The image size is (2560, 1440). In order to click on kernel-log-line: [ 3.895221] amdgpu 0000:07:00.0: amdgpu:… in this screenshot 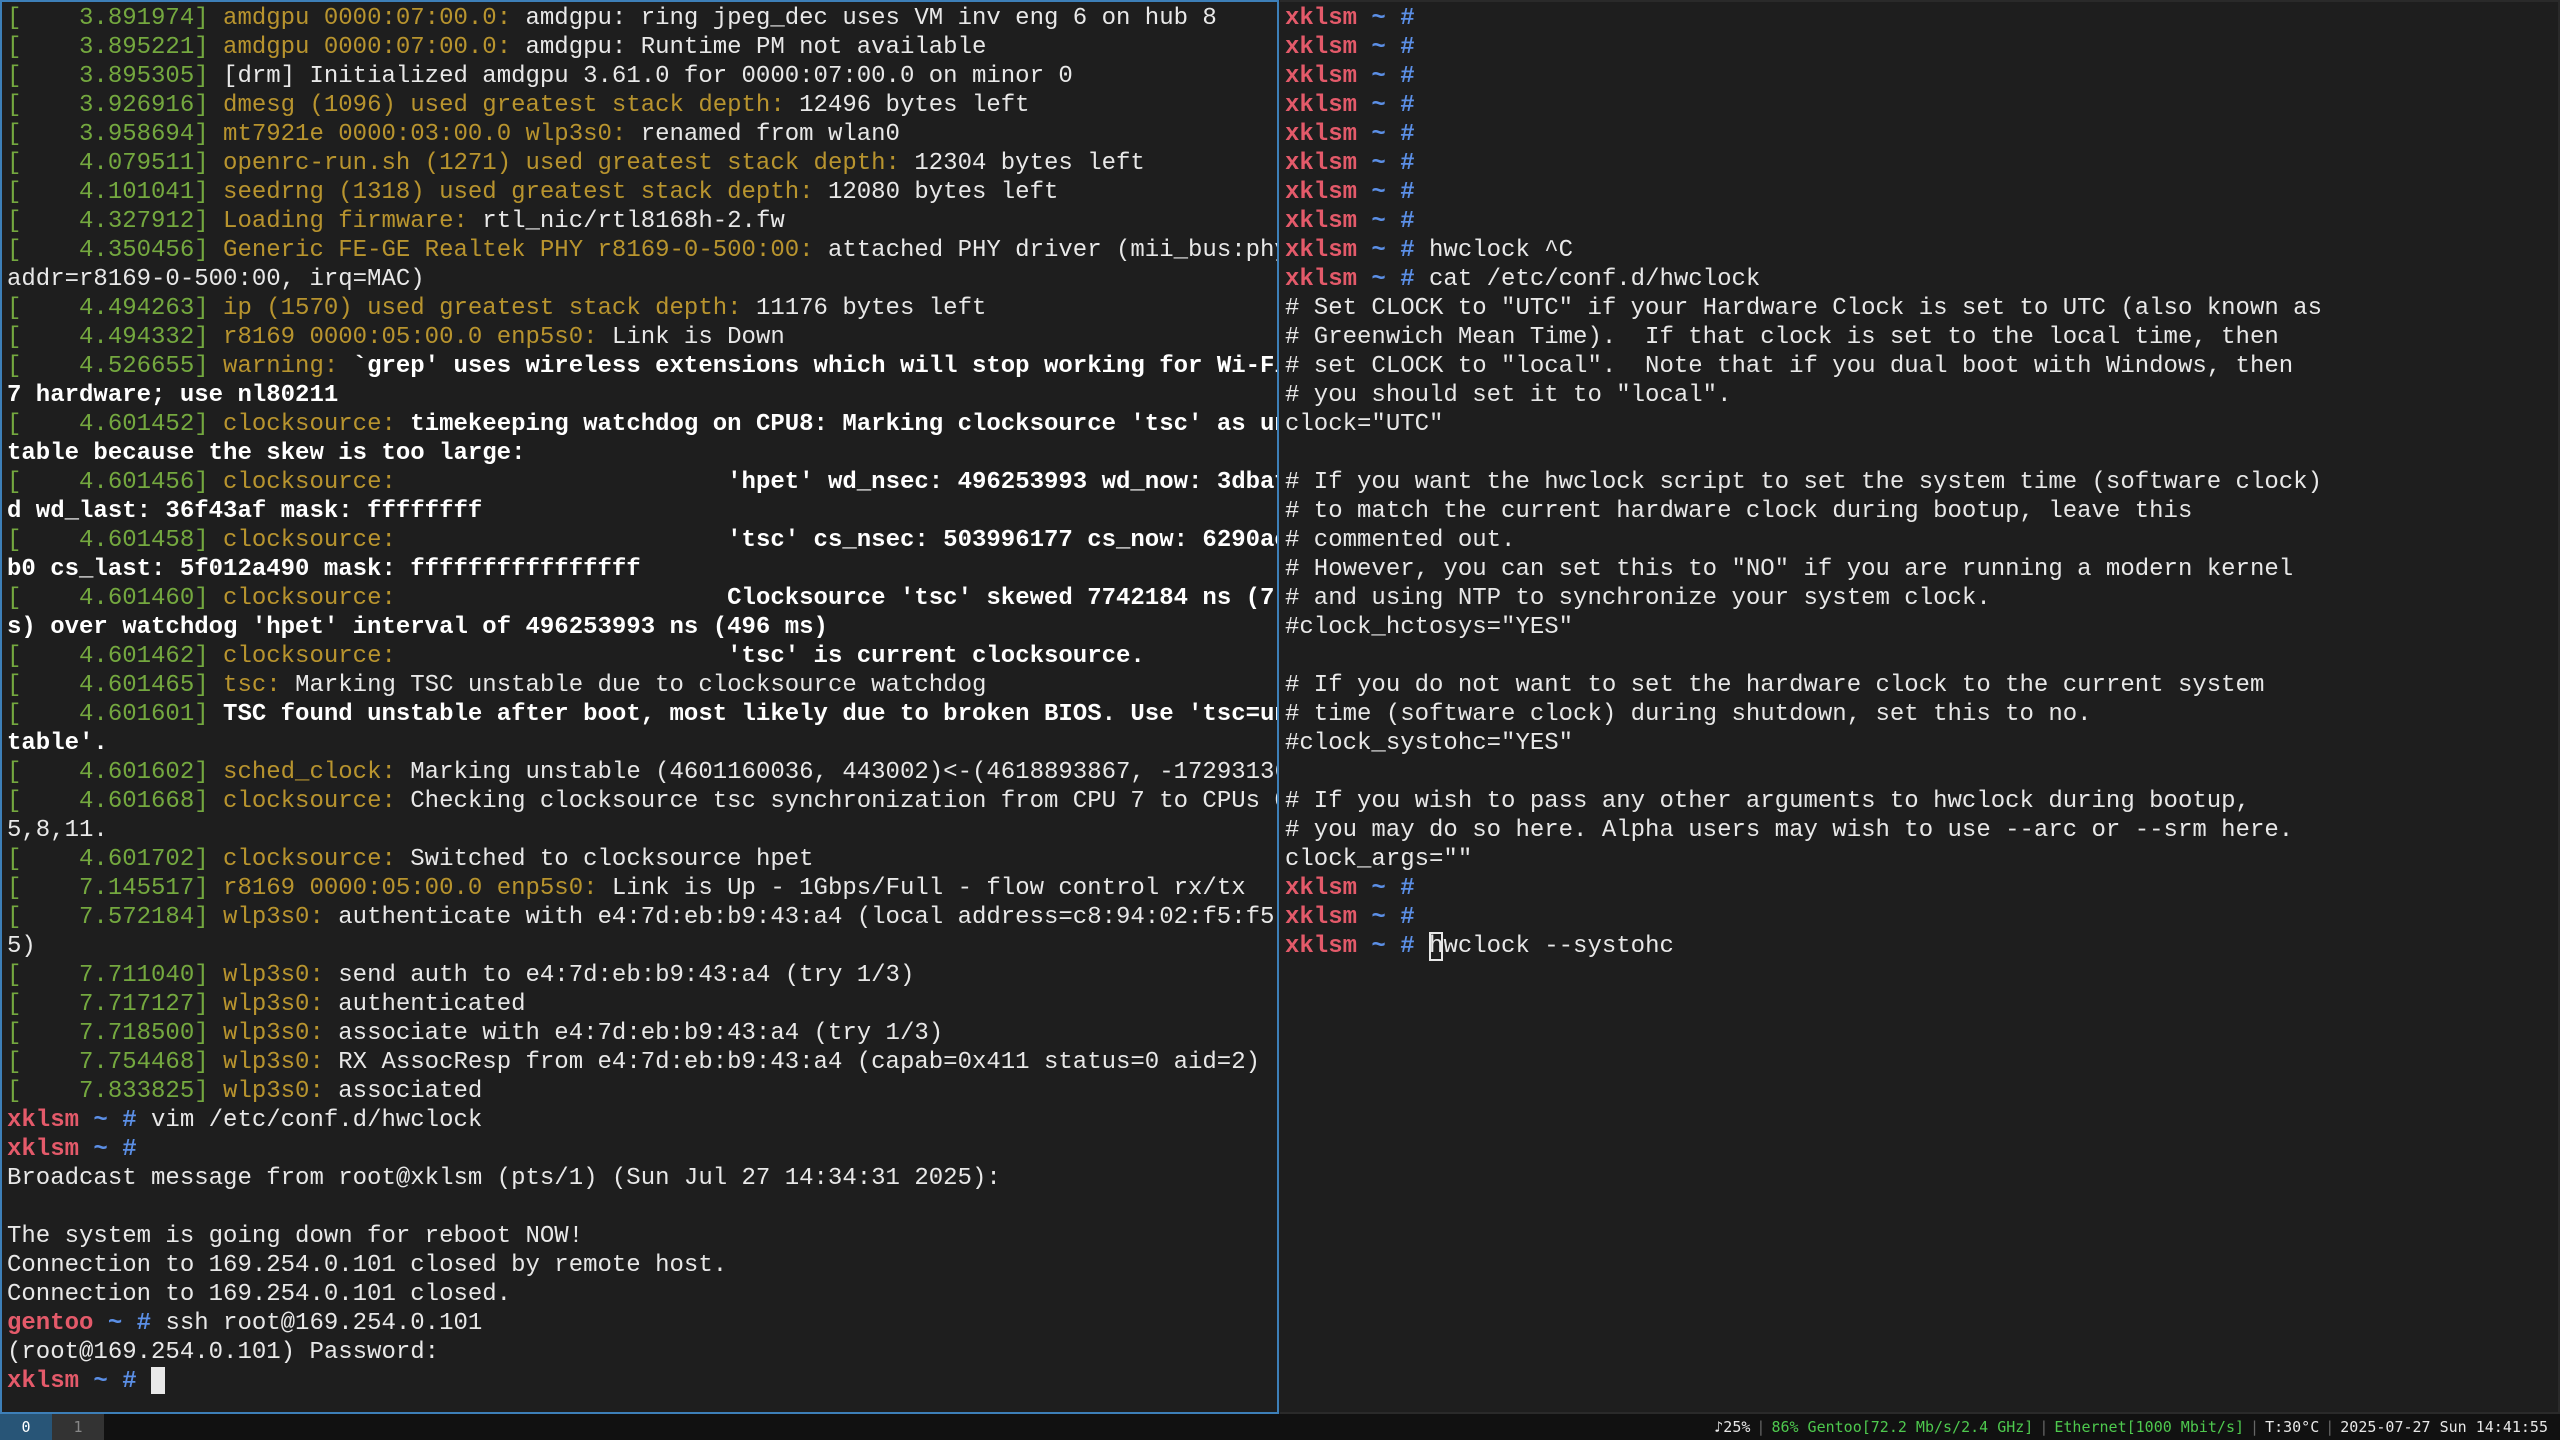, I will do `click(639, 47)`.